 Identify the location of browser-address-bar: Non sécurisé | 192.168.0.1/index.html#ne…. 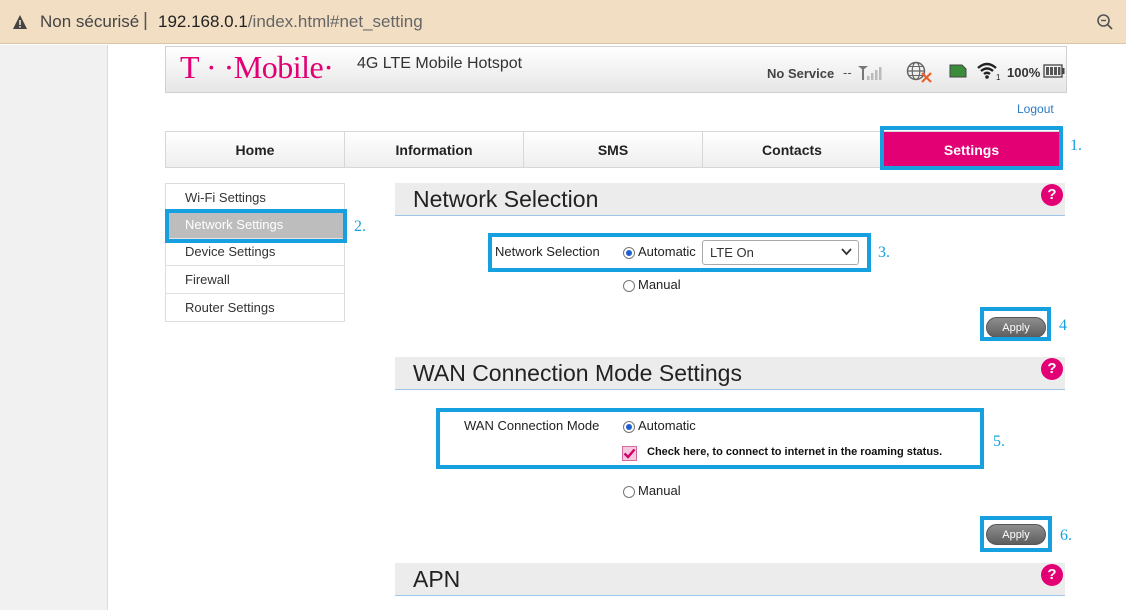
(563, 22).